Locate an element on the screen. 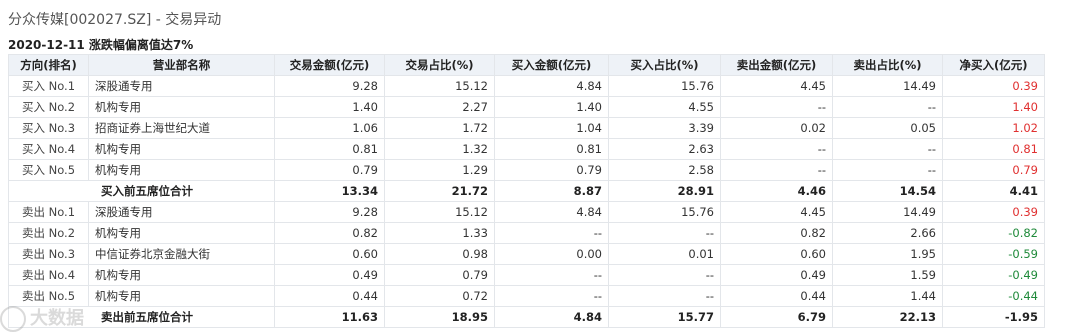 The height and width of the screenshot is (336, 1080). cell-net-buy: 0.39 is located at coordinates (993, 86).